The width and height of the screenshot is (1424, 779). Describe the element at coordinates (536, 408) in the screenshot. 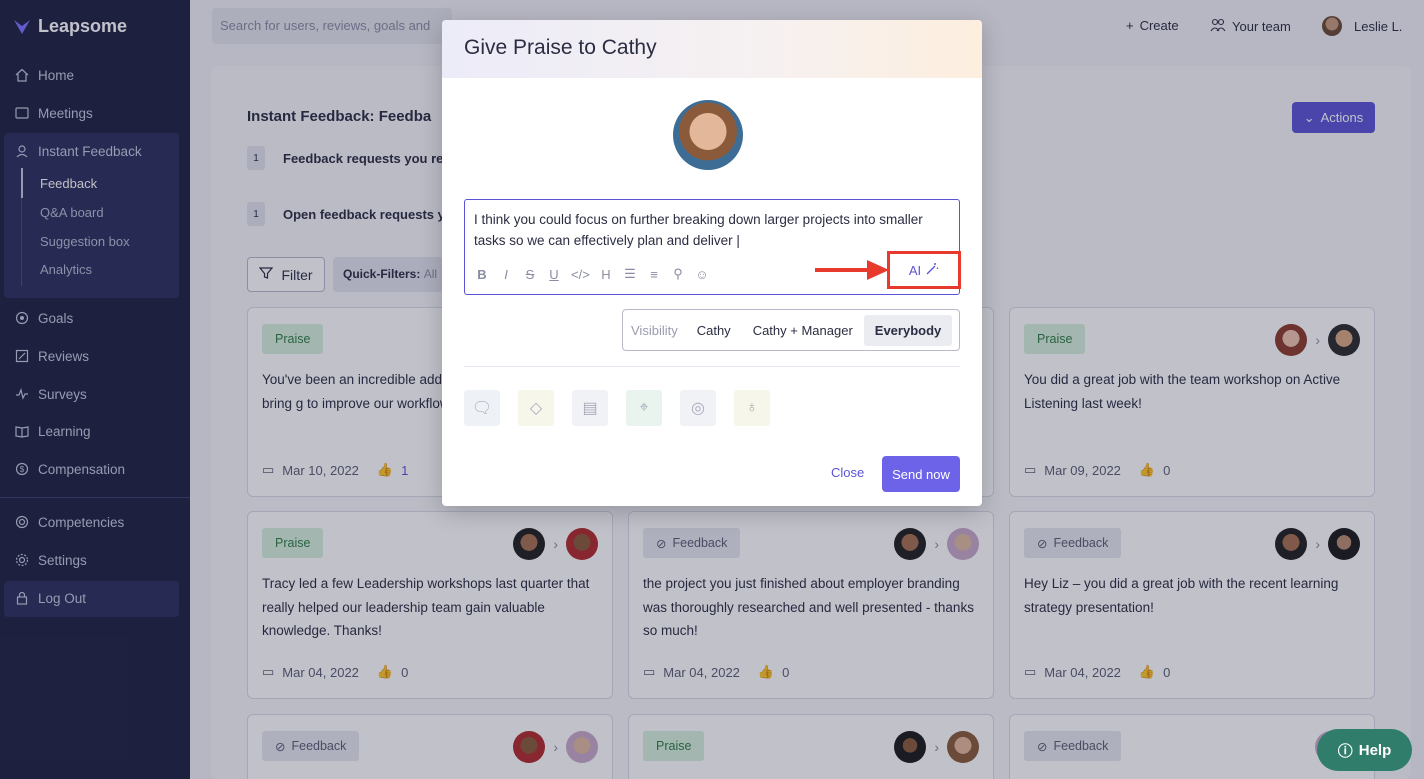

I see `diamond-icon: ◇` at that location.